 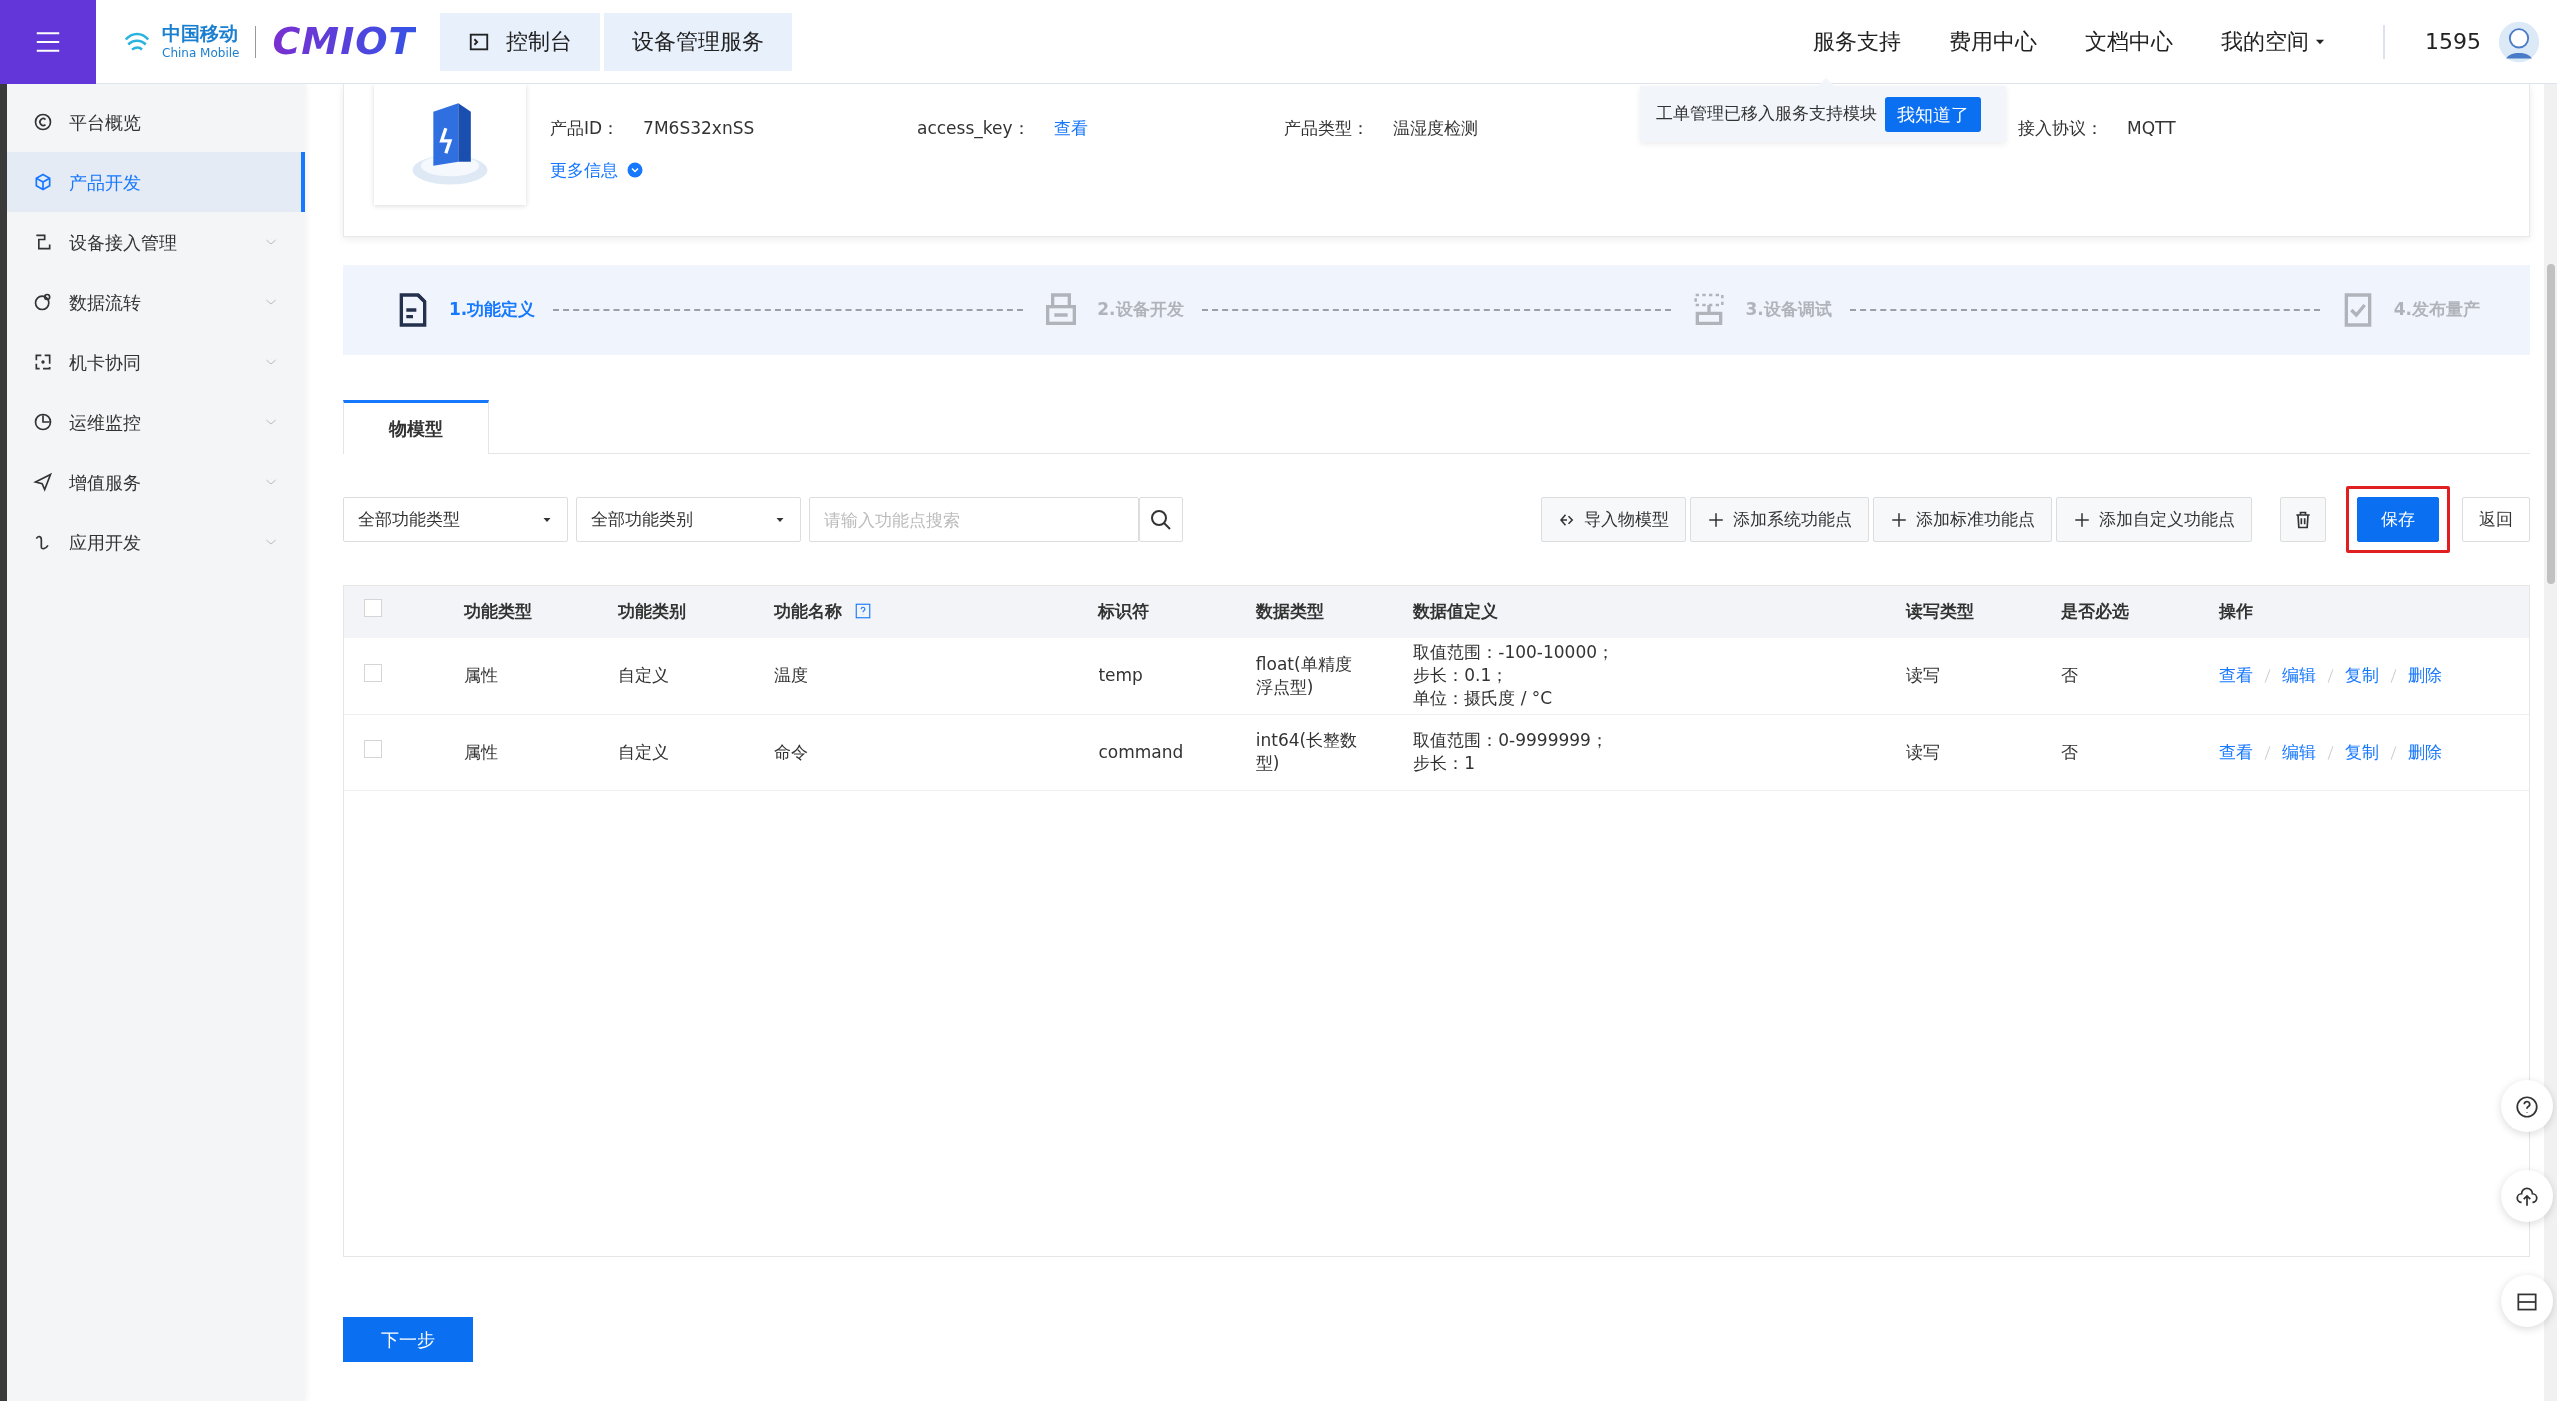 I want to click on search-icon, so click(x=1161, y=519).